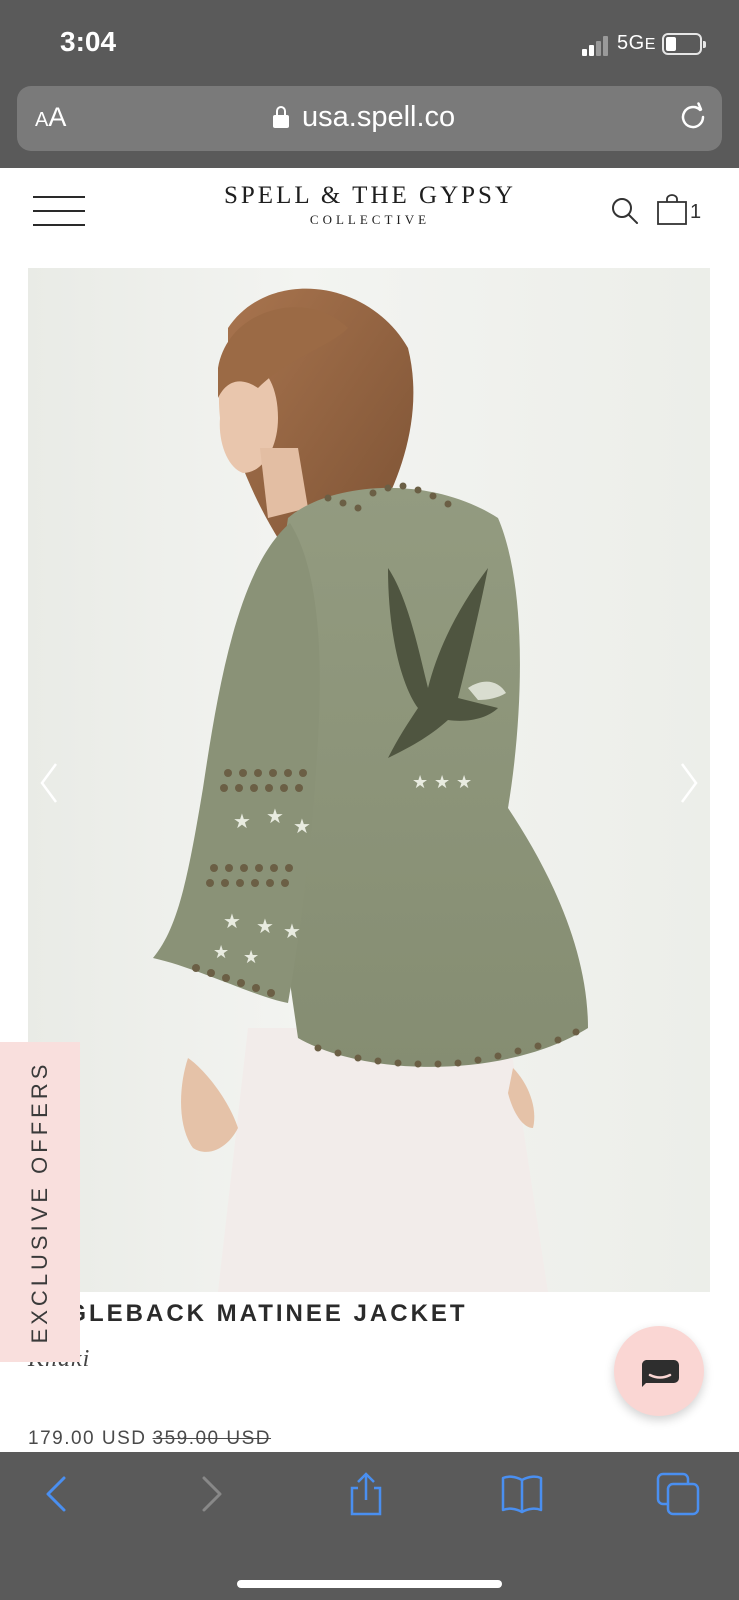 Image resolution: width=739 pixels, height=1600 pixels. I want to click on battery-icon, so click(684, 44).